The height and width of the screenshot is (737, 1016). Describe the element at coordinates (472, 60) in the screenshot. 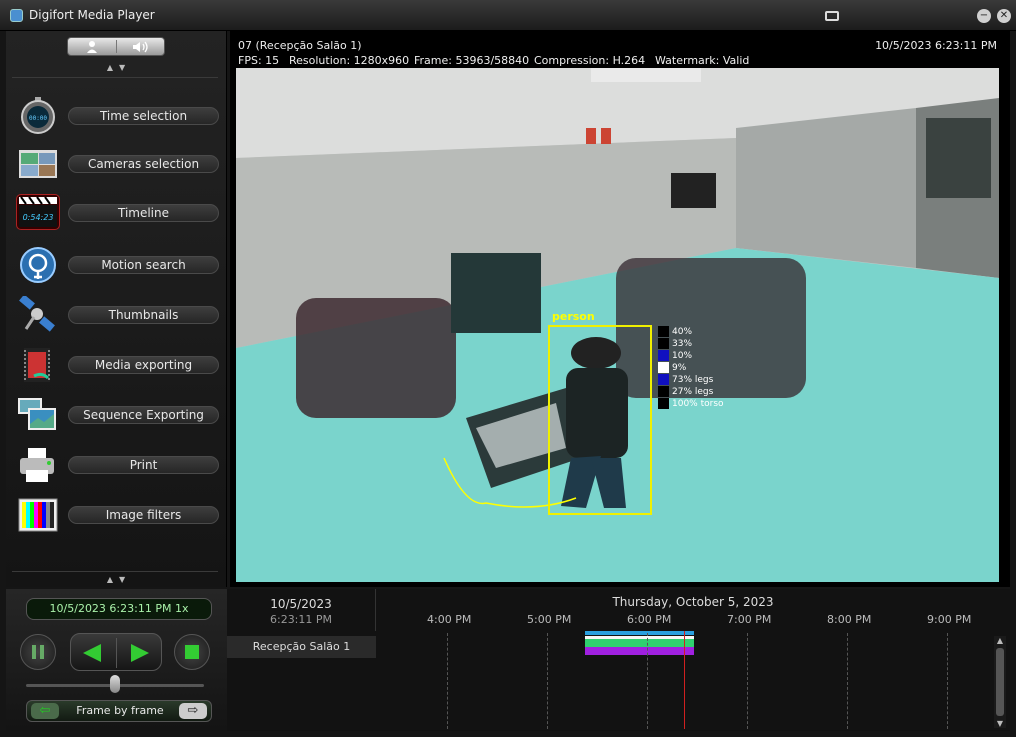

I see `frame-info: Frame: 53963/58840` at that location.